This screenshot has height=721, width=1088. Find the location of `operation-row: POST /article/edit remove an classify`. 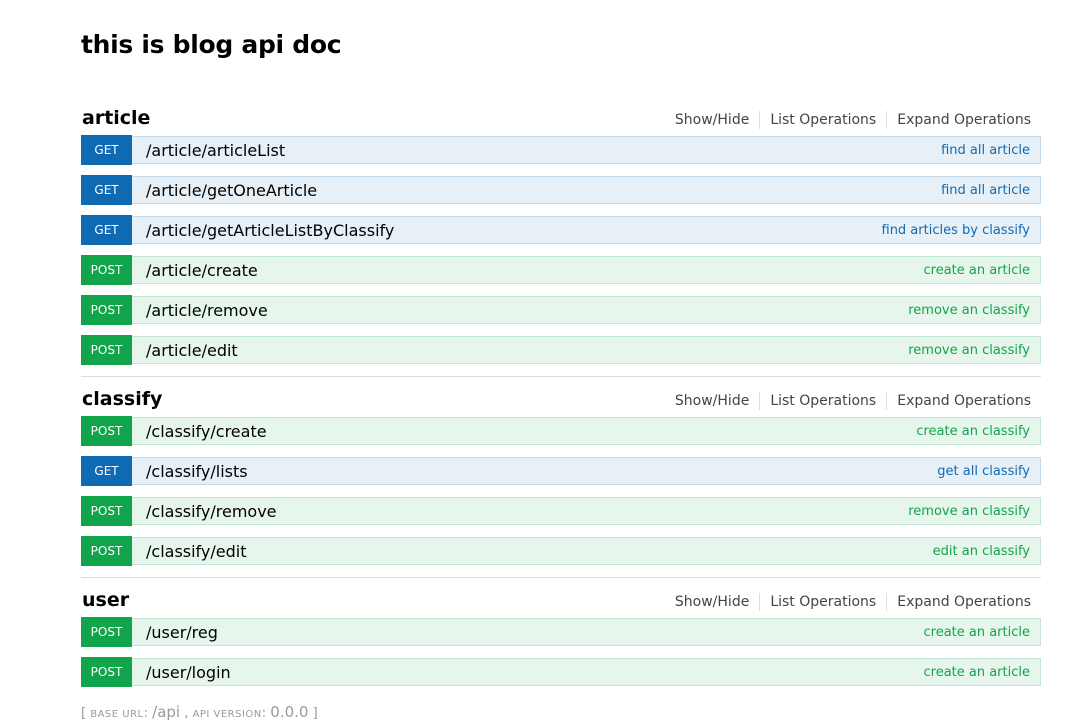

operation-row: POST /article/edit remove an classify is located at coordinates (561, 350).